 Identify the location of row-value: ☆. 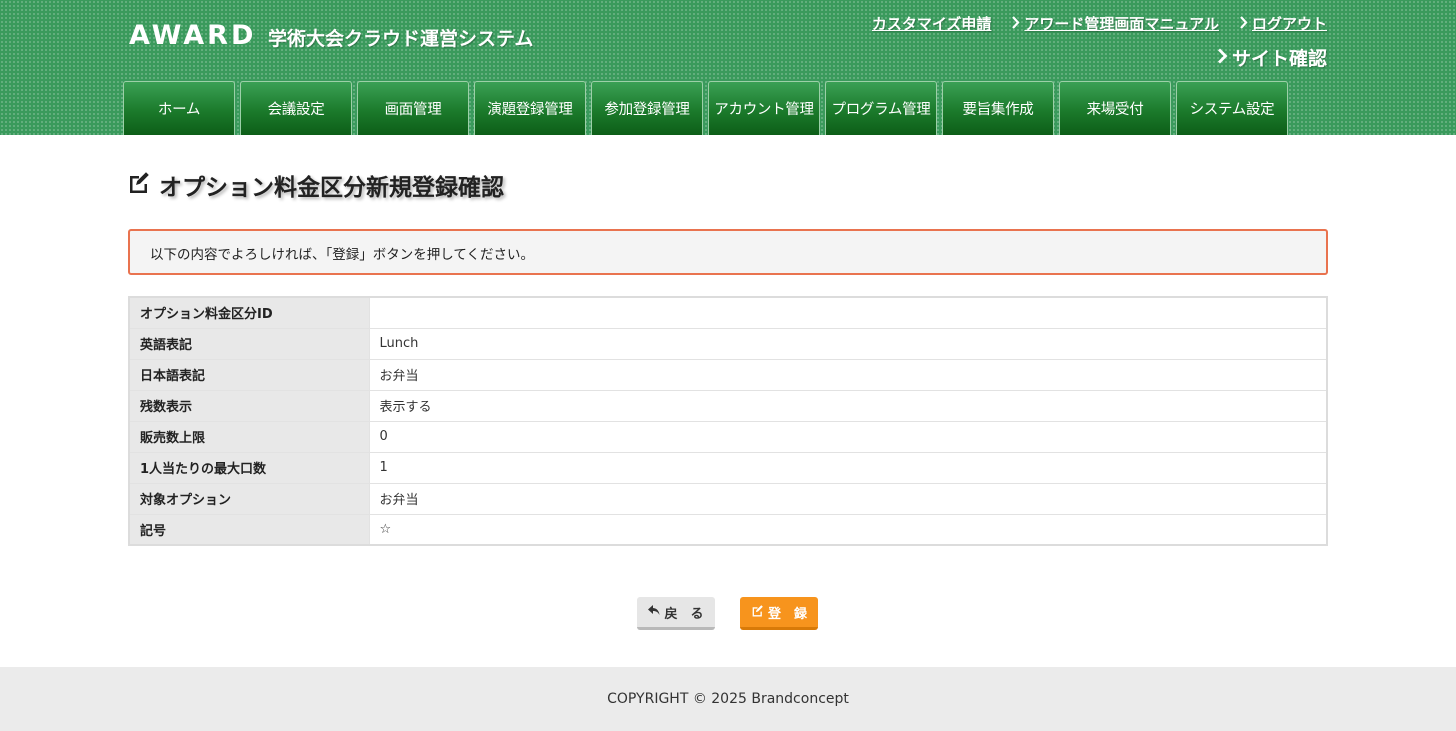
(848, 529).